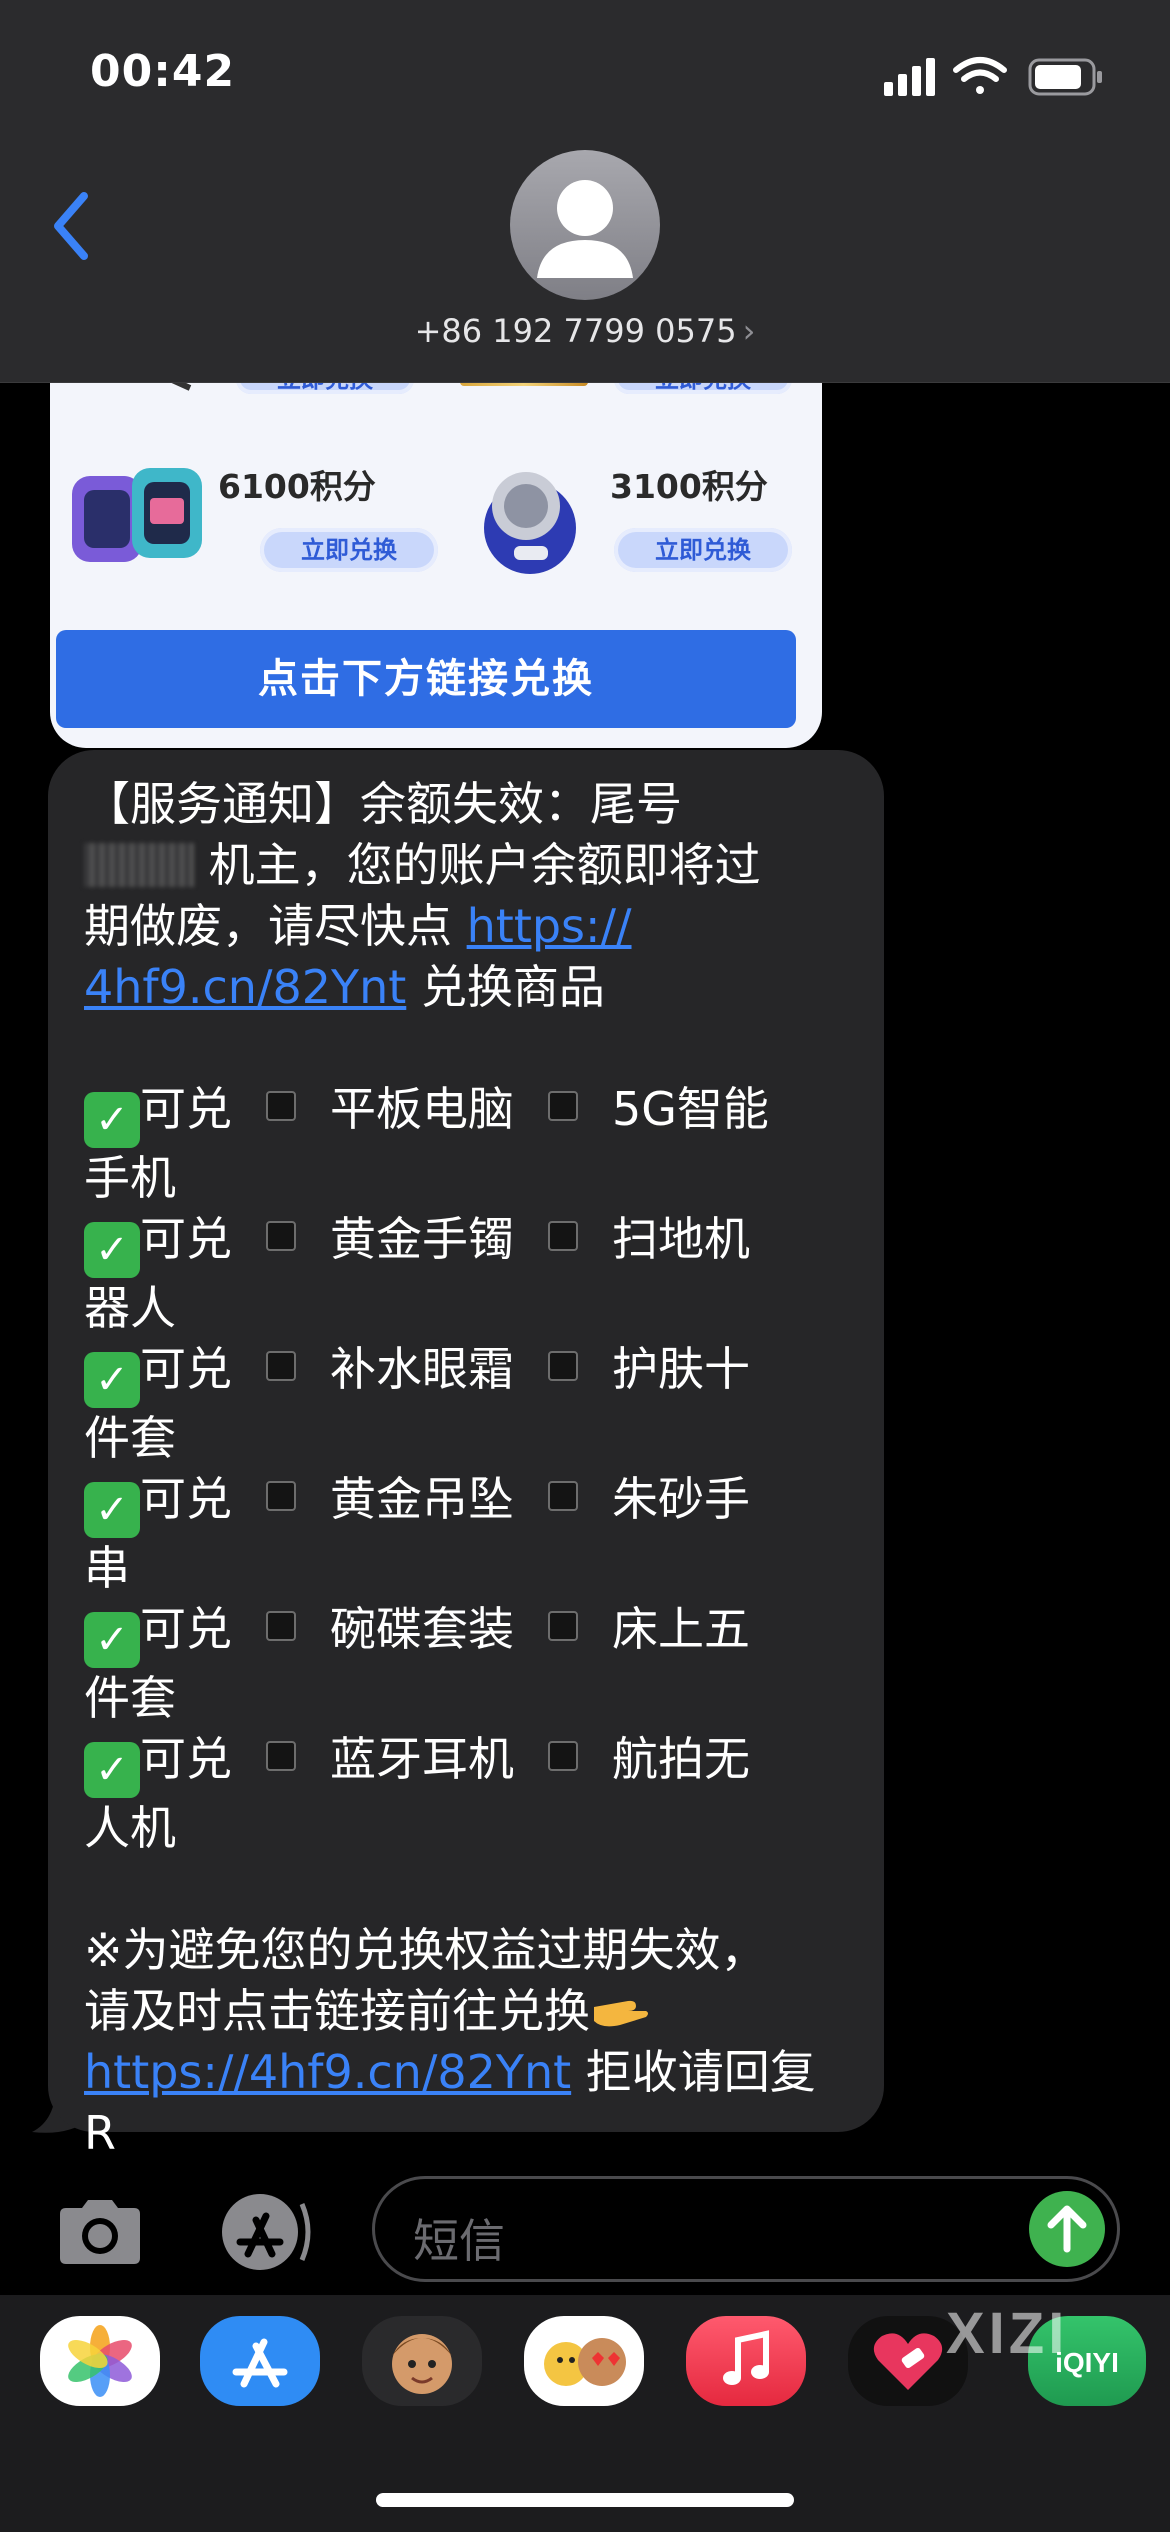 This screenshot has width=1170, height=2532. I want to click on contact-avatar, so click(585, 225).